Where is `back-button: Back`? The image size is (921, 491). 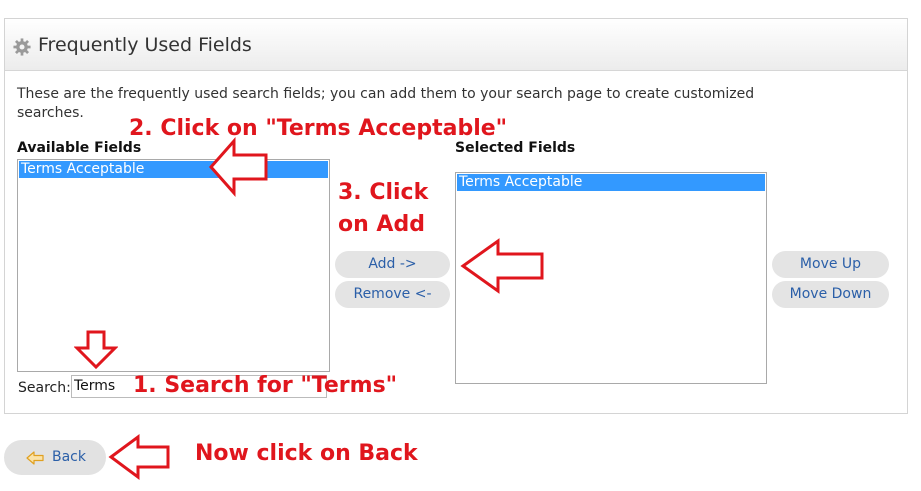 back-button: Back is located at coordinates (55, 457).